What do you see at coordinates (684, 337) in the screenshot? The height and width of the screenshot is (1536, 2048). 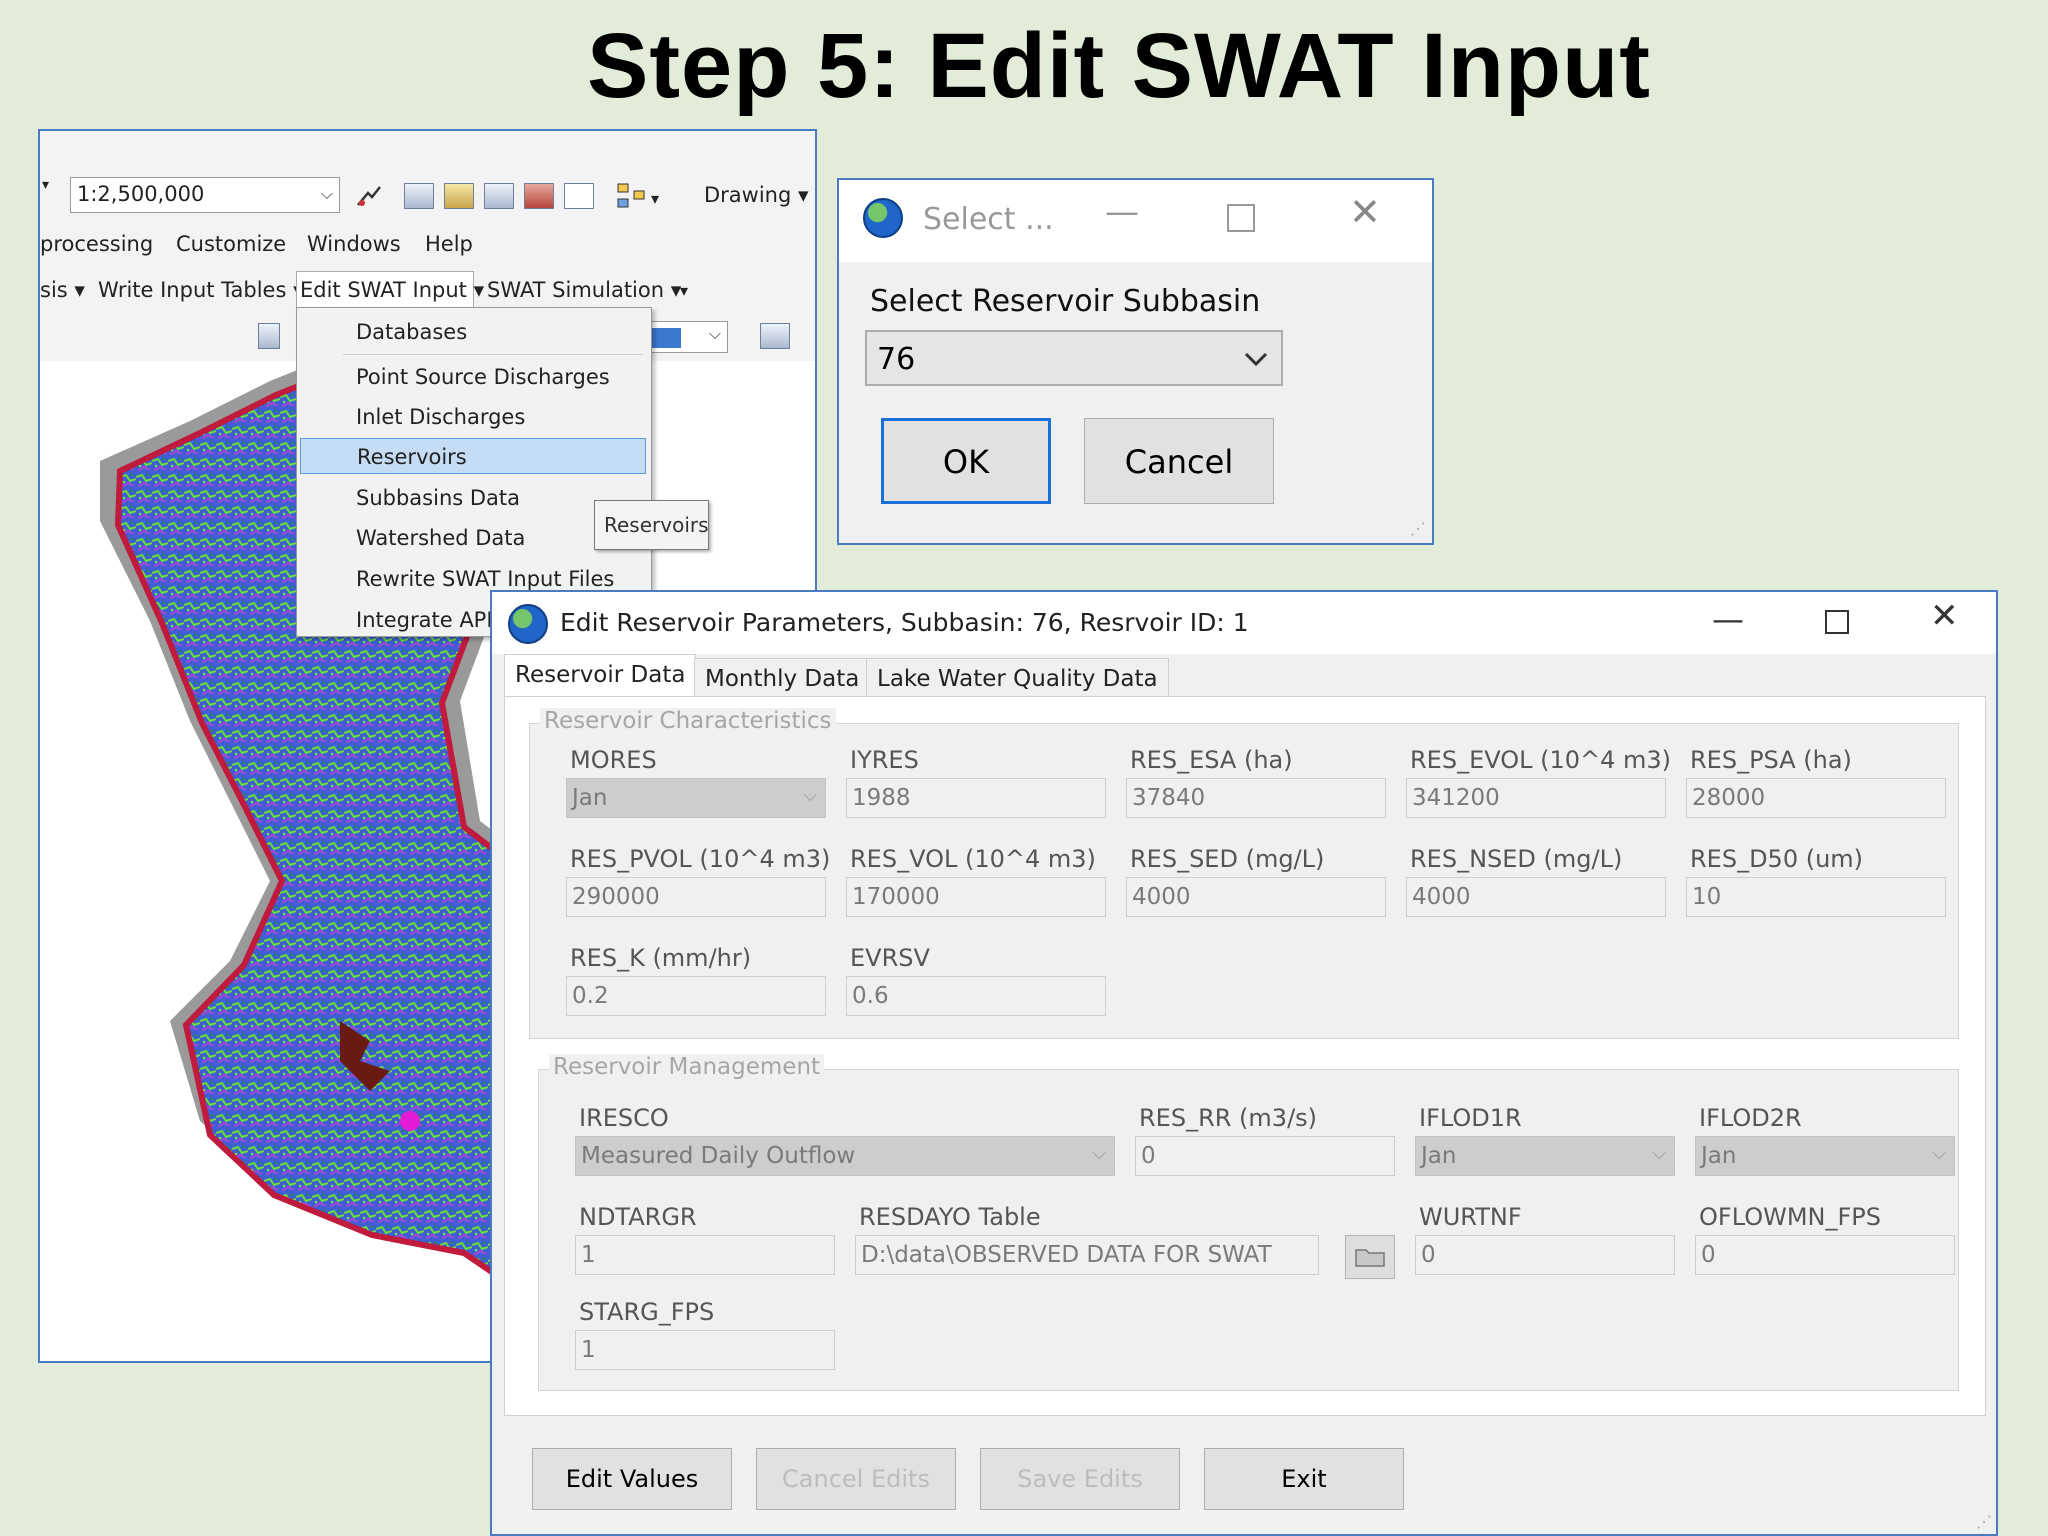 I see `layer-combo: ⌵` at bounding box center [684, 337].